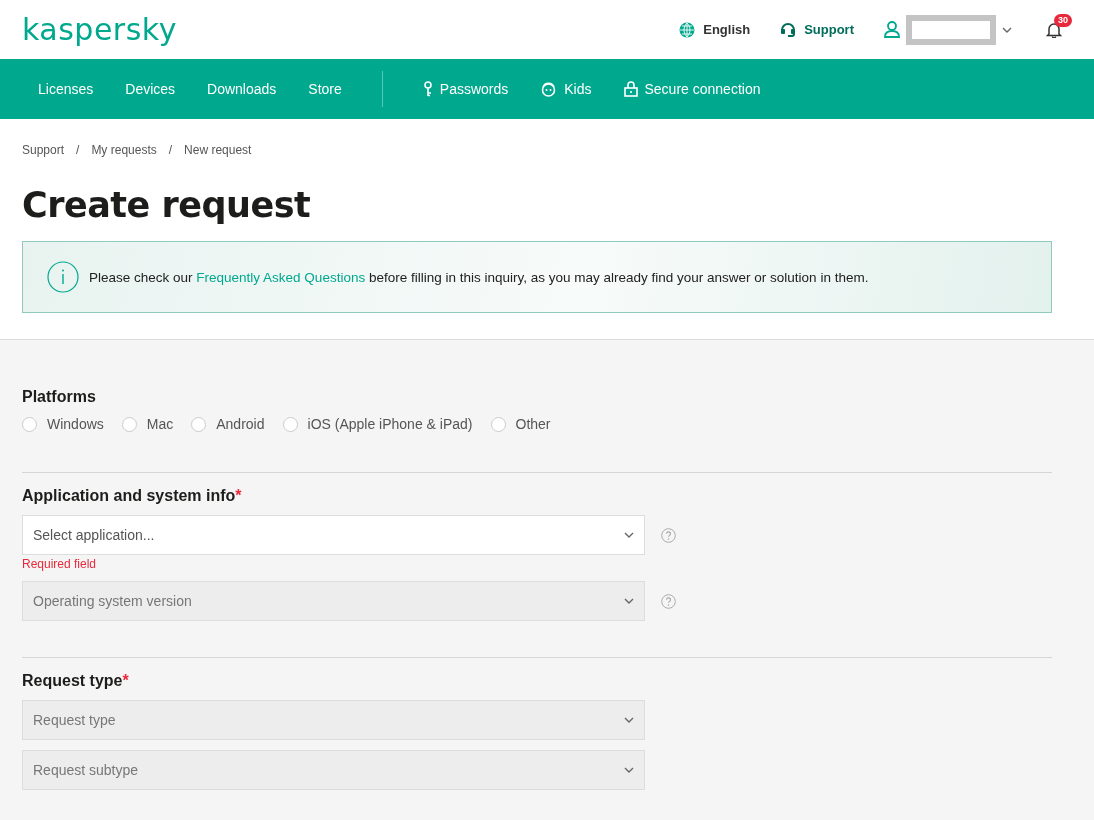 The height and width of the screenshot is (820, 1094). What do you see at coordinates (228, 424) in the screenshot?
I see `radio-option: Android` at bounding box center [228, 424].